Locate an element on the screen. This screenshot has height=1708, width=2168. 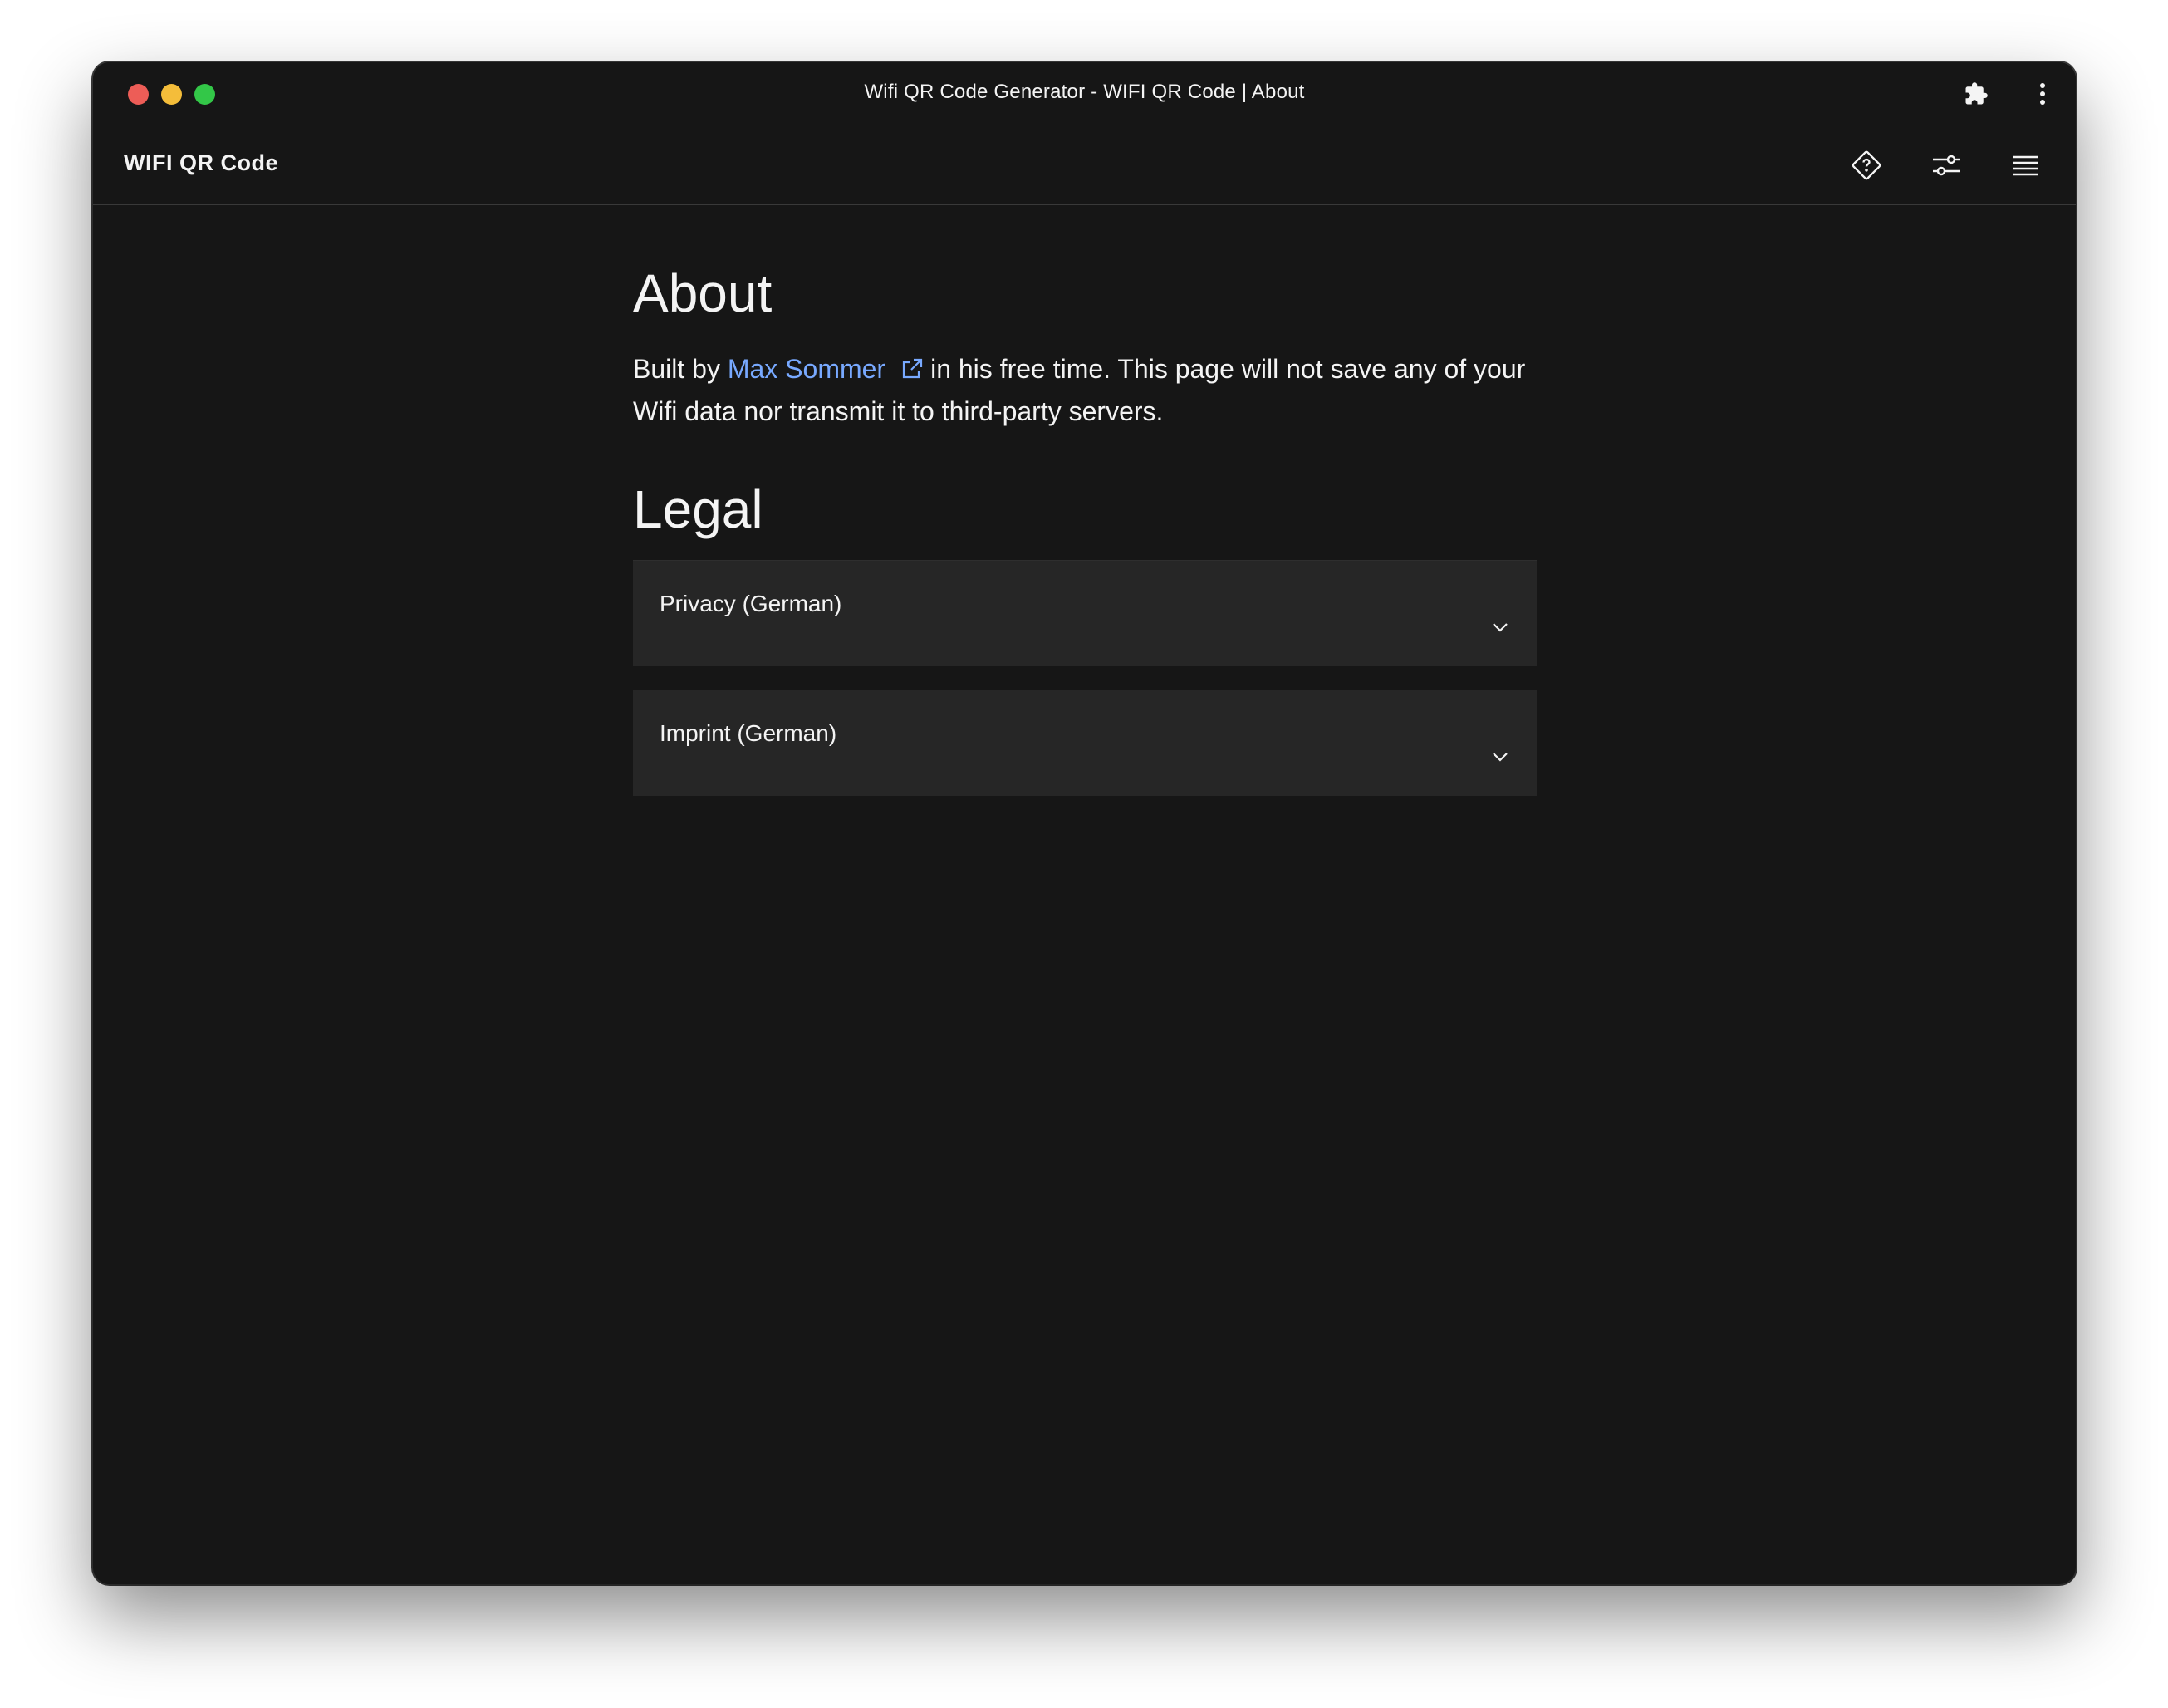
legal-accordion: Privacy (German) Imprint (German) is located at coordinates (1085, 678).